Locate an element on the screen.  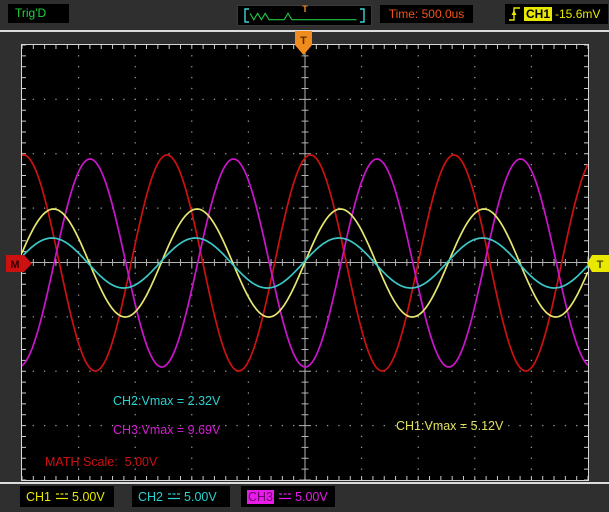
channel-box-ch2: CH2 5.00V is located at coordinates (181, 496).